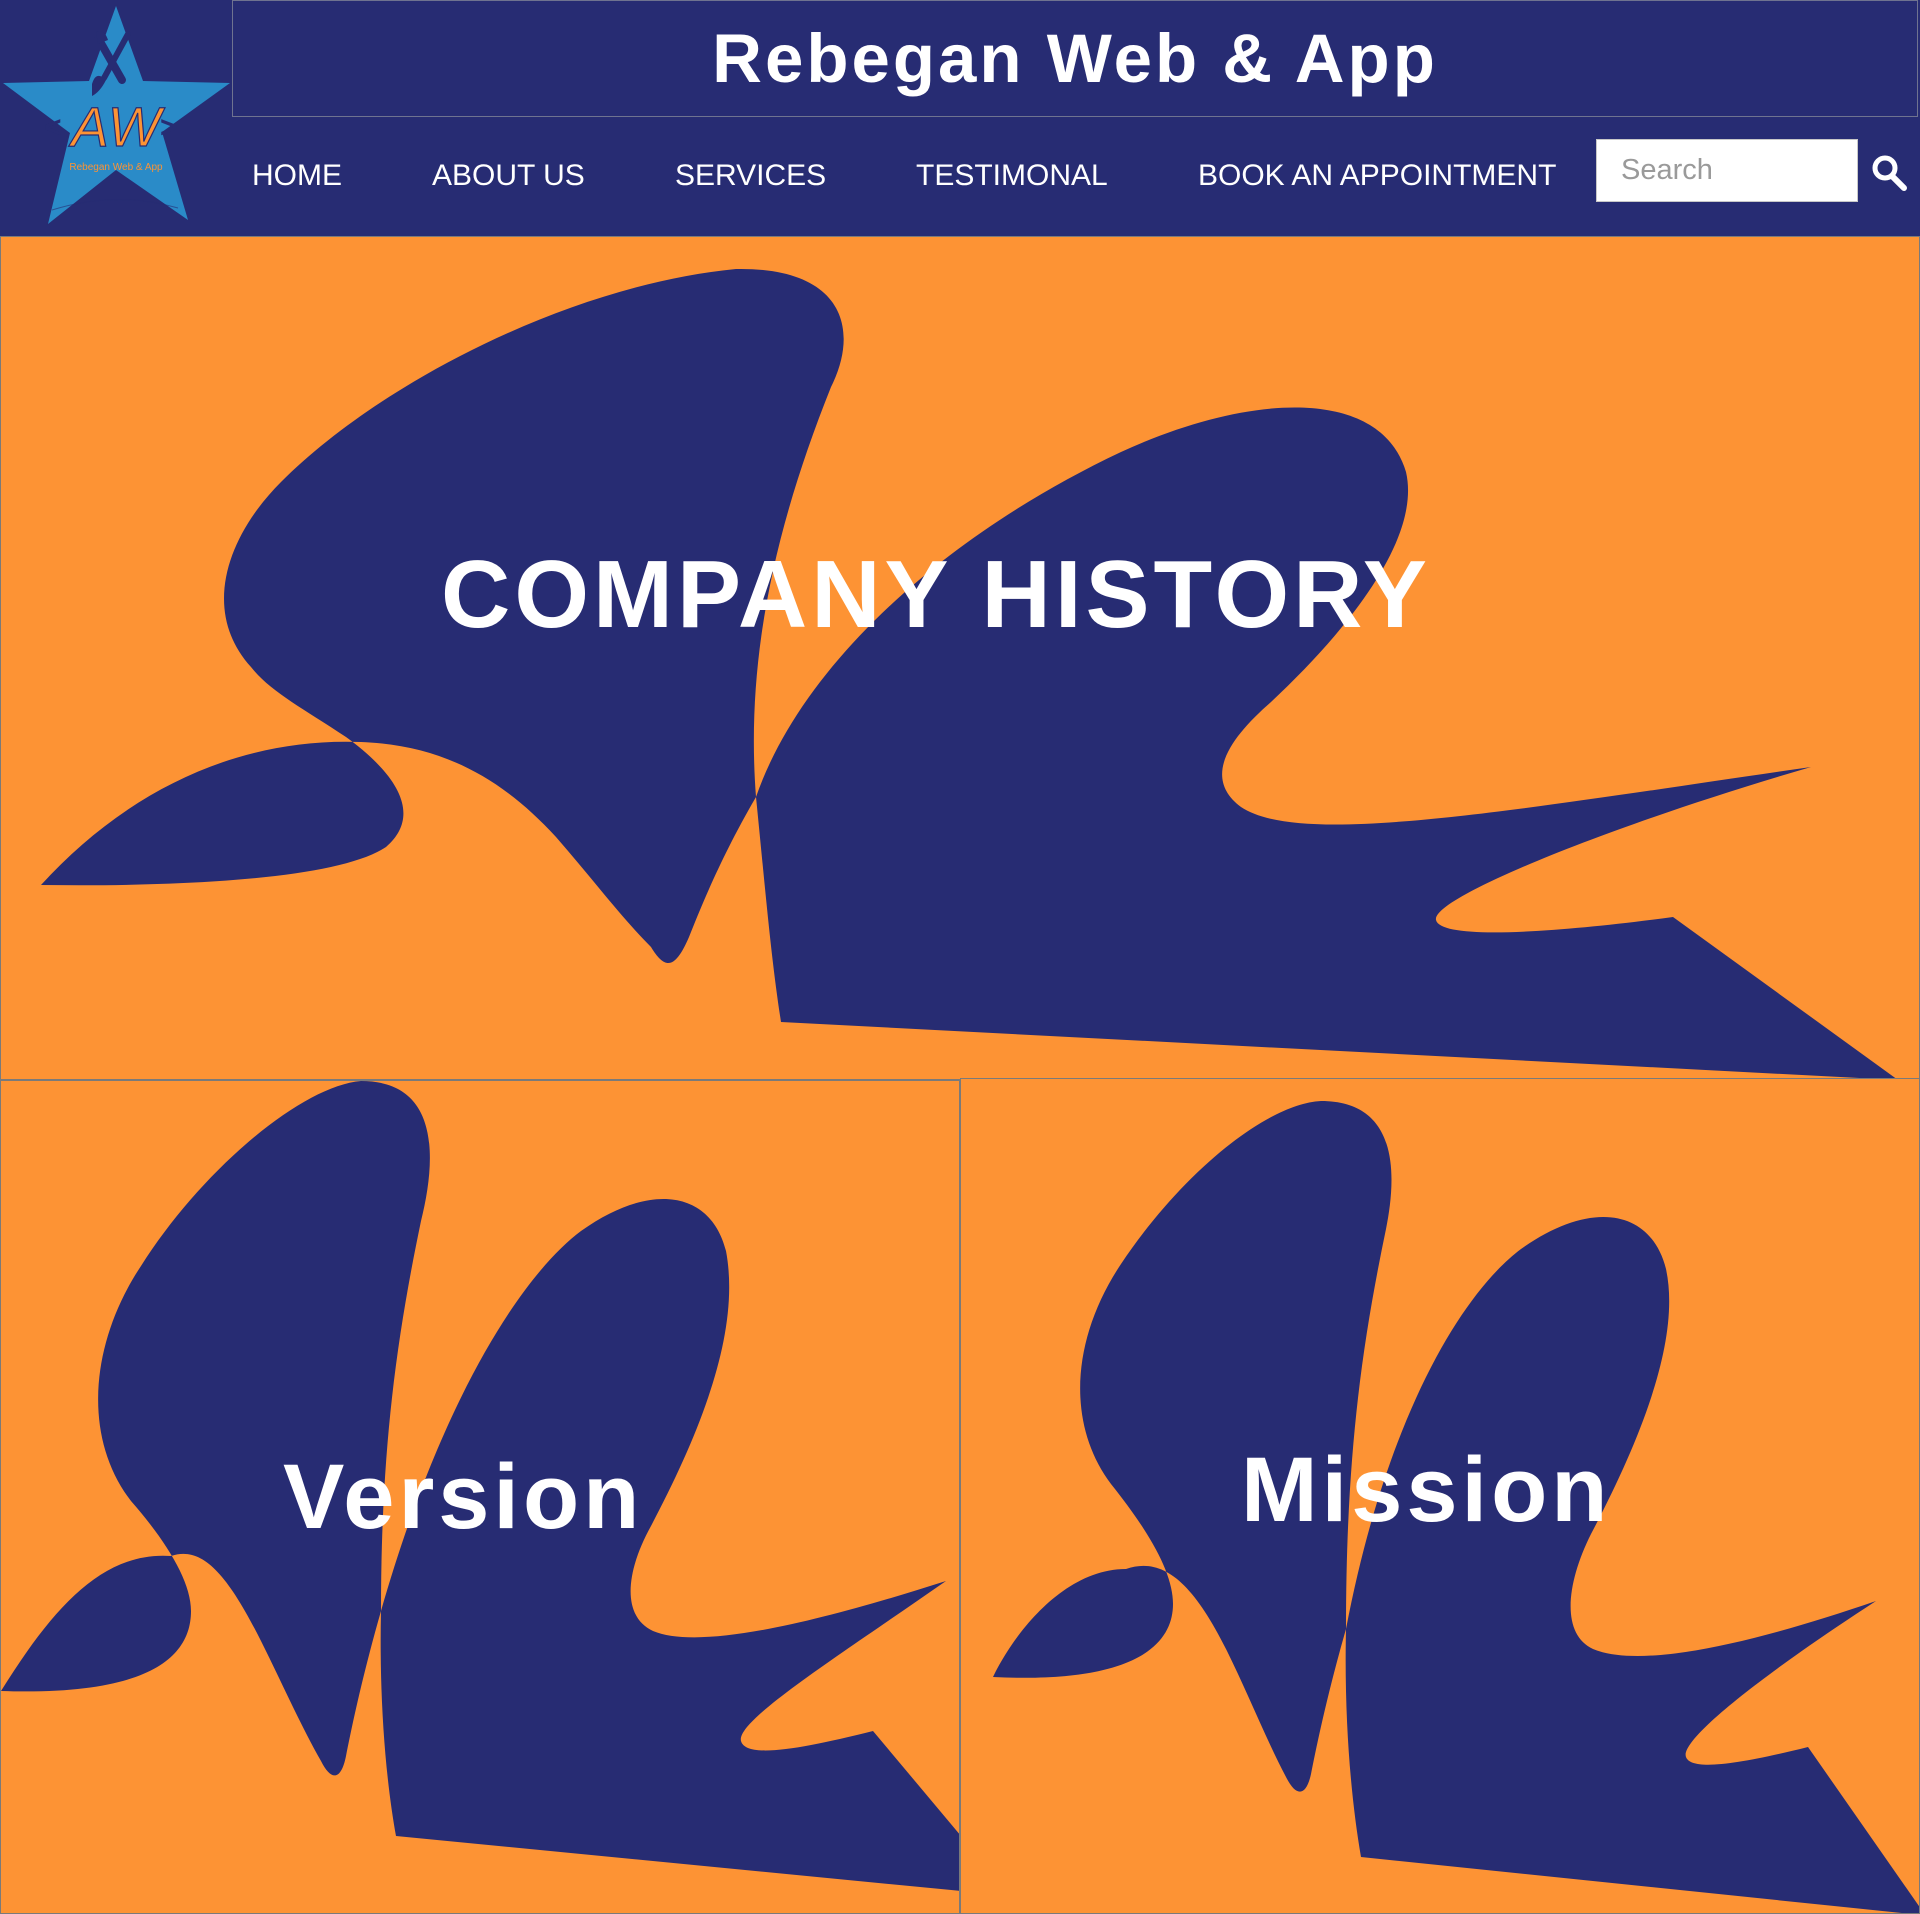 This screenshot has width=1920, height=1914. I want to click on site-title: Rebegan Web & App, so click(1075, 58).